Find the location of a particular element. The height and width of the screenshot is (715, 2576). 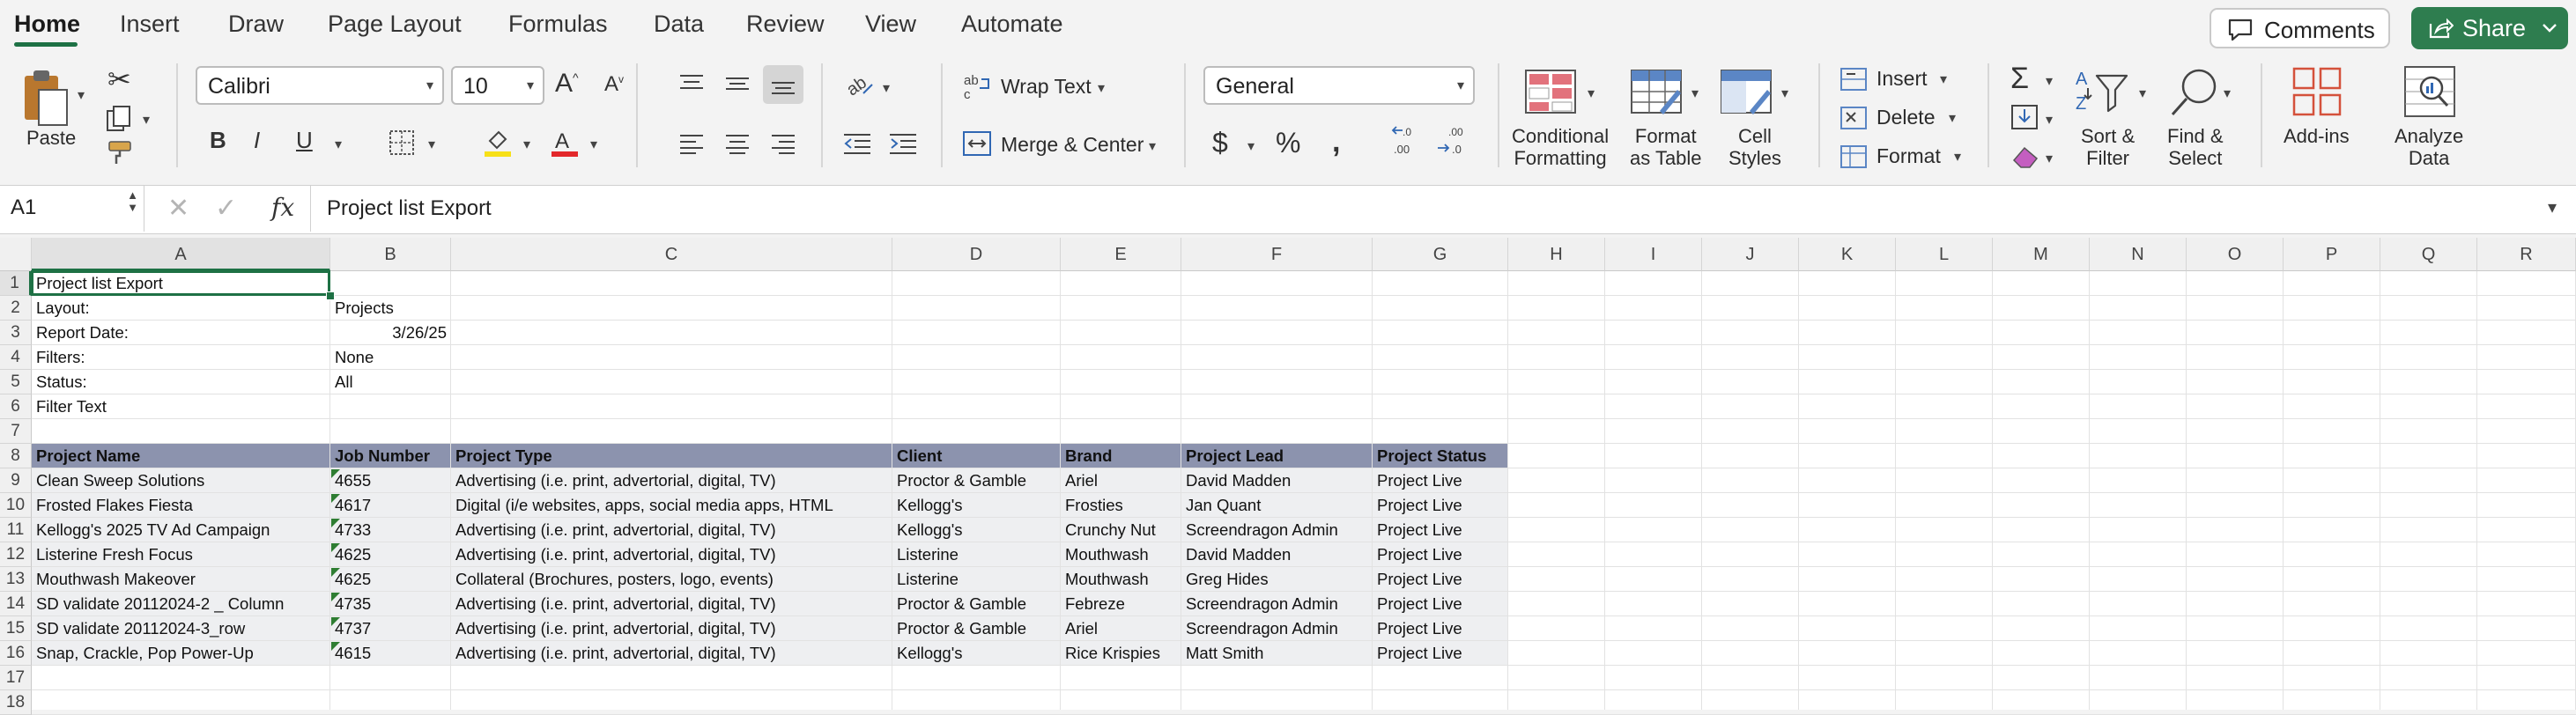

align-center-icon is located at coordinates (738, 143).